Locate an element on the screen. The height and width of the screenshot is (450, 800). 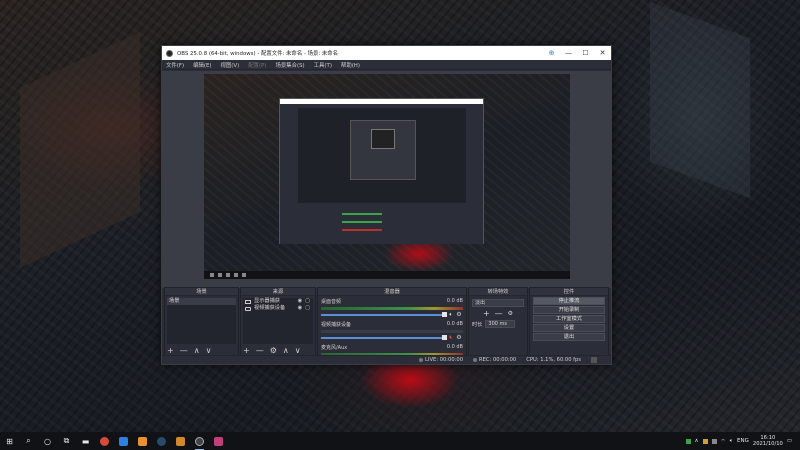
duration-label: 时长 is located at coordinates (477, 324).